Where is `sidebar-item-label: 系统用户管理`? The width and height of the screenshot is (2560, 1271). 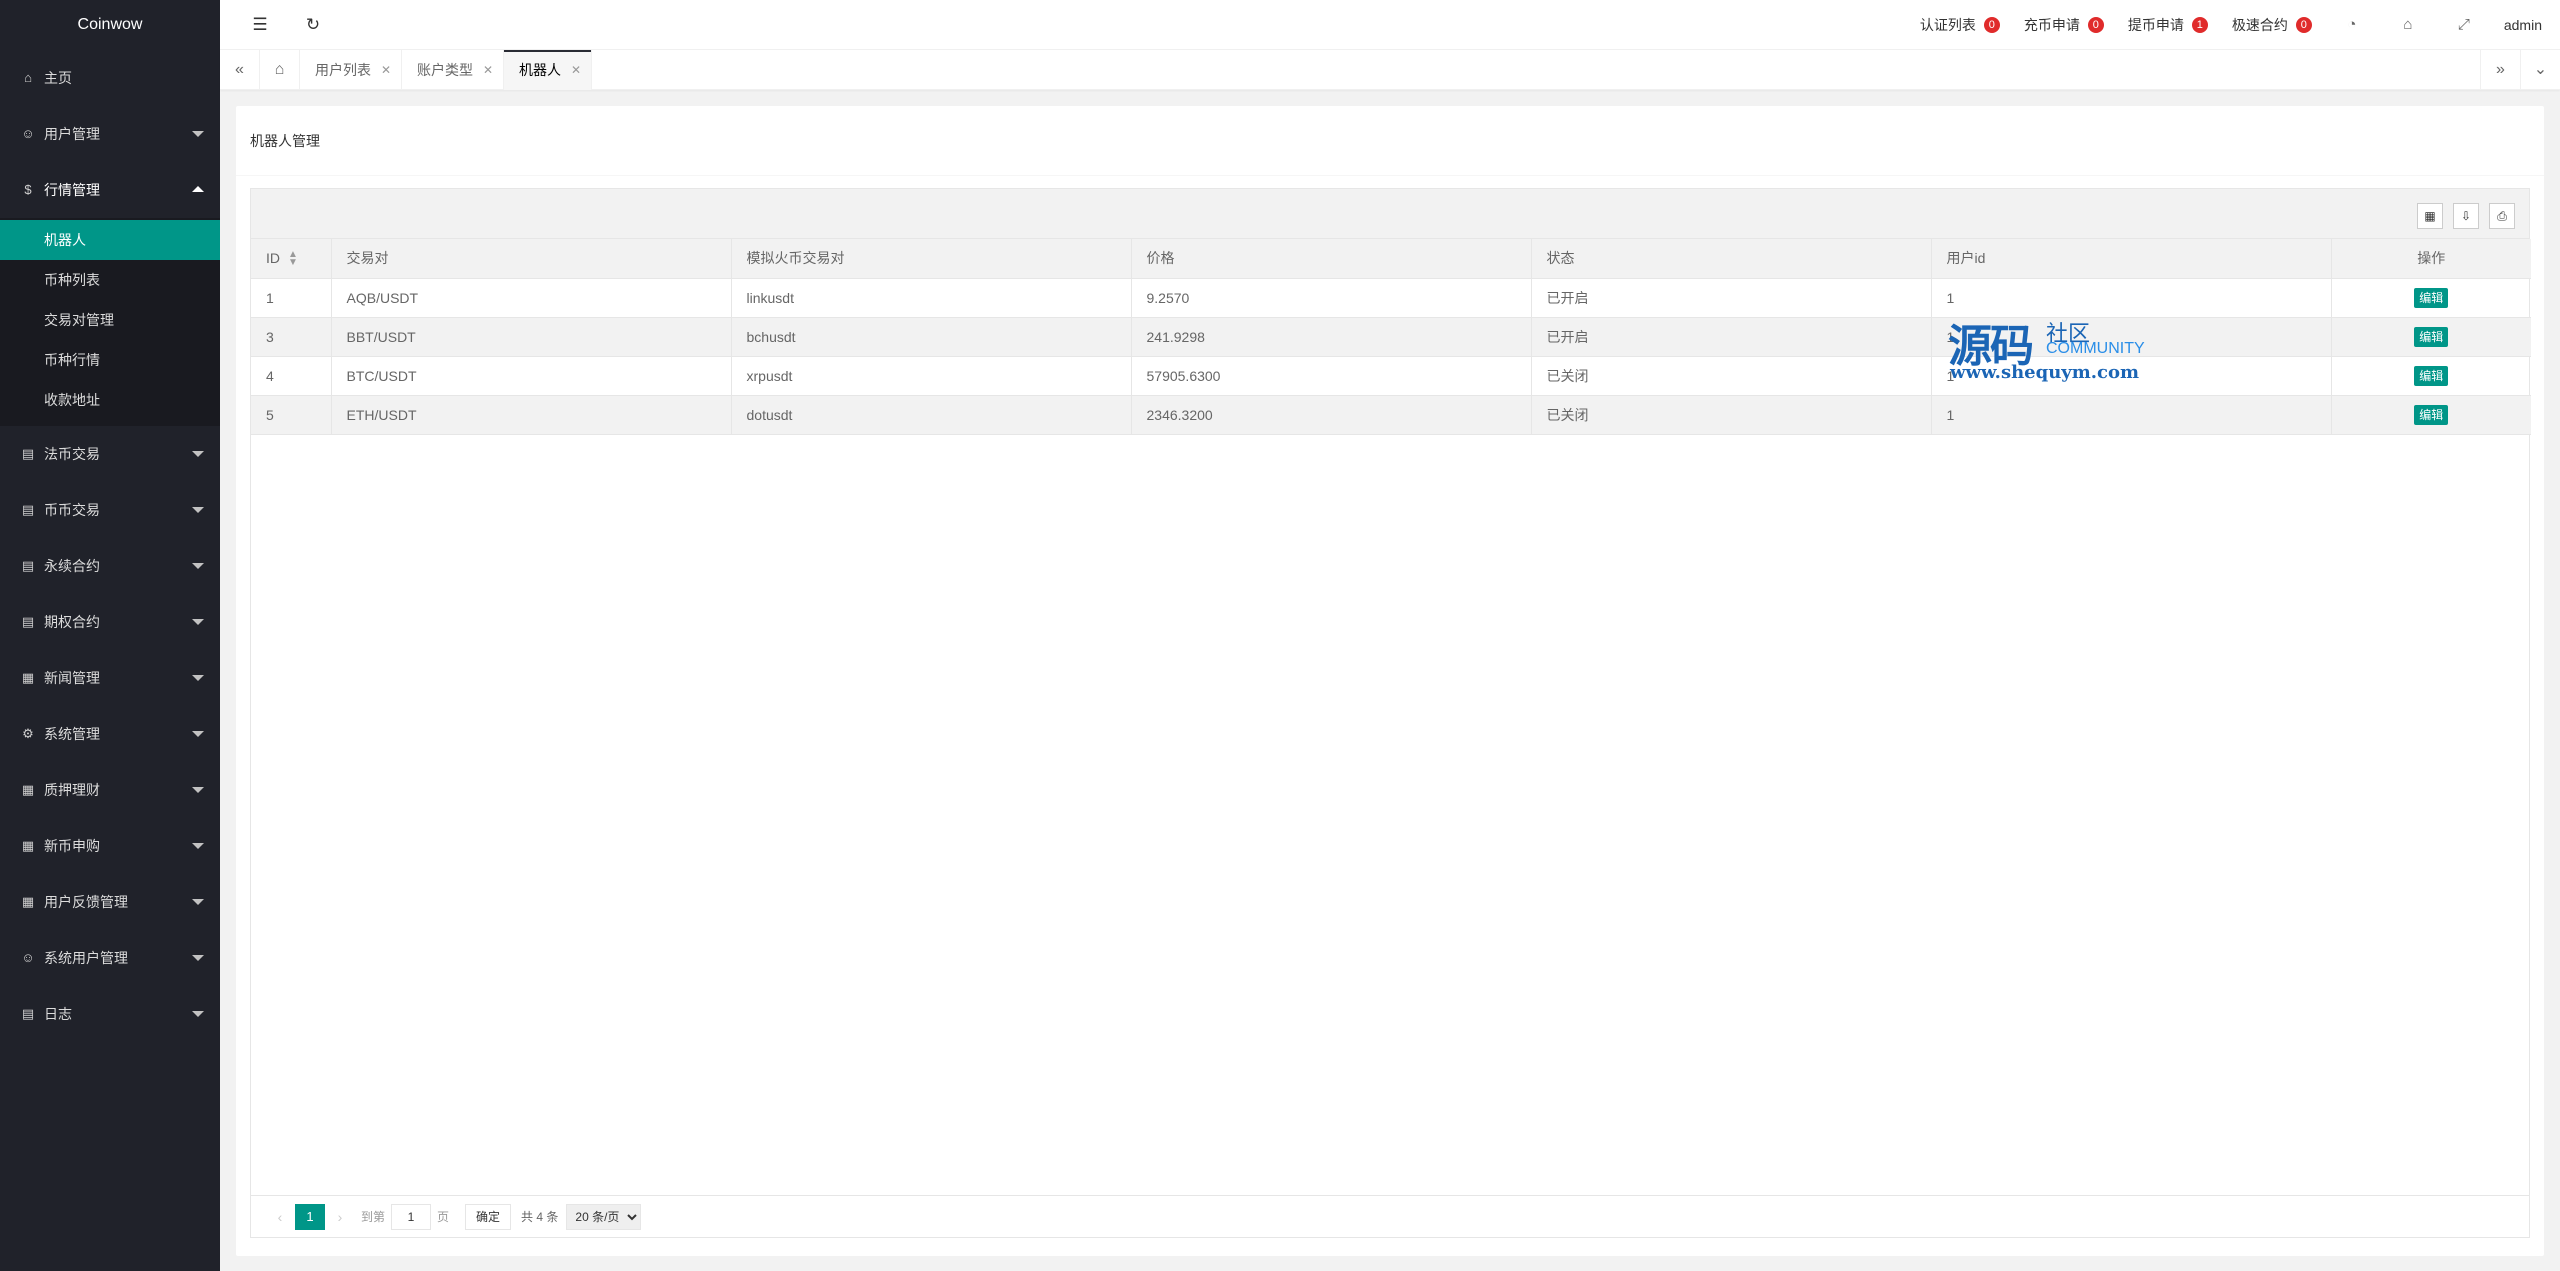 sidebar-item-label: 系统用户管理 is located at coordinates (86, 958).